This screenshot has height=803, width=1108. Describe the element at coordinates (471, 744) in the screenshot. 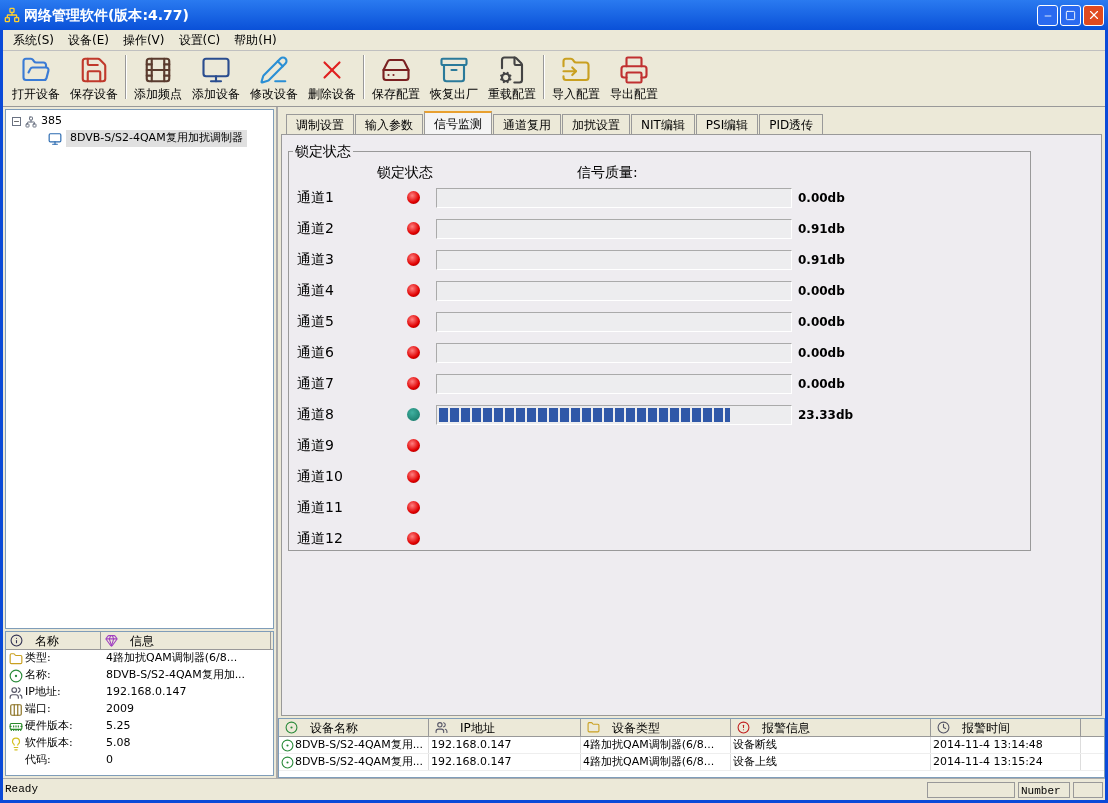

I see `table-cell-text: 192.168.0.147` at that location.